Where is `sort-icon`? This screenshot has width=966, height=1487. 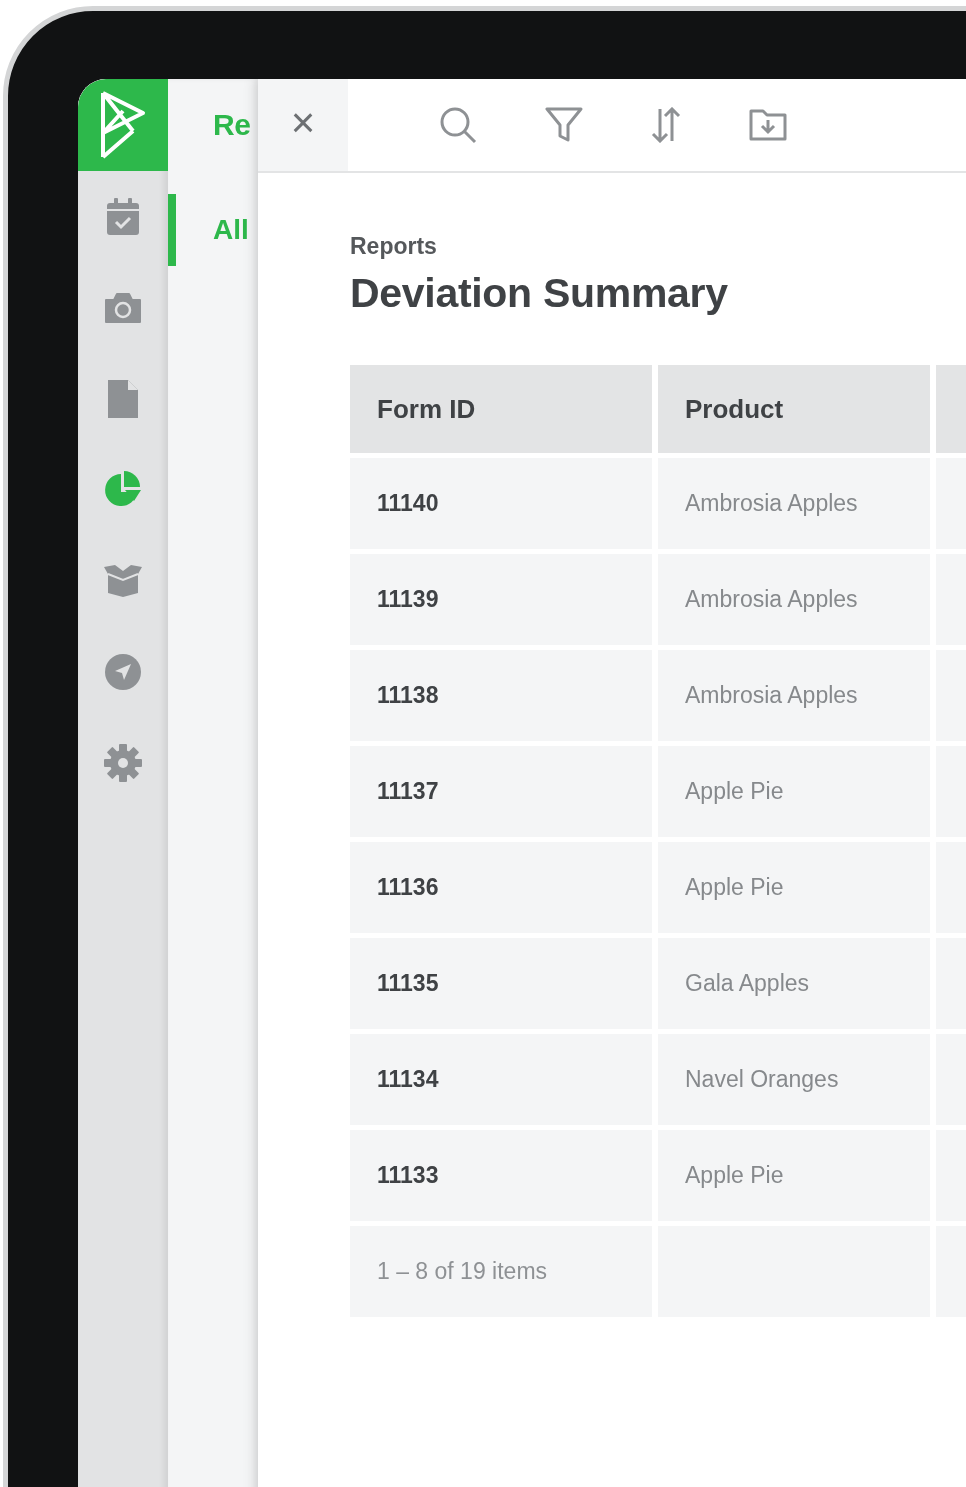
sort-icon is located at coordinates (666, 125).